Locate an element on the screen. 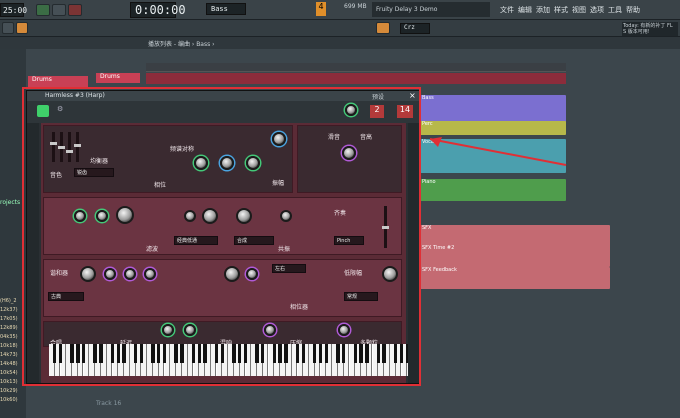 The height and width of the screenshot is (418, 680). menu-options: 选项 is located at coordinates (597, 10).